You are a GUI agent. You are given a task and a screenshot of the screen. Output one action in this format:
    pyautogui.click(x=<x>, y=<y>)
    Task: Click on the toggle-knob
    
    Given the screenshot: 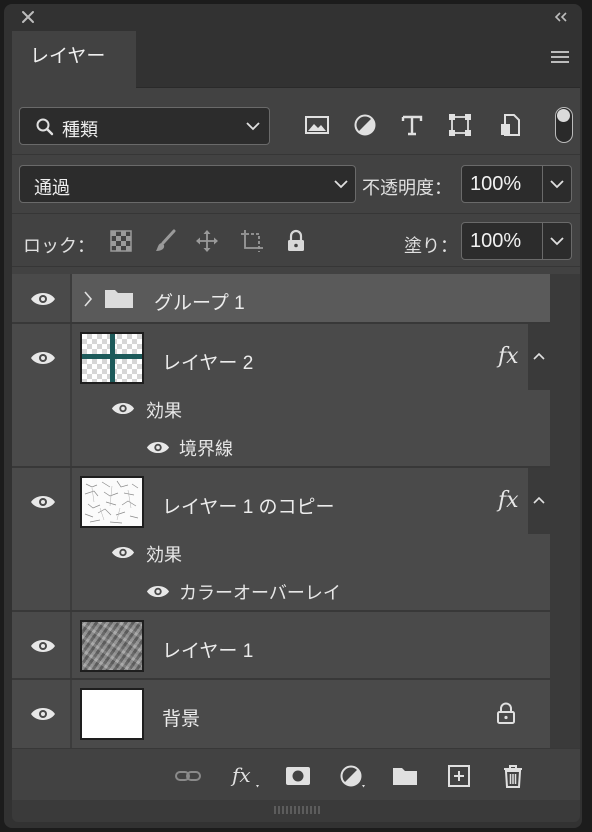 What is the action you would take?
    pyautogui.click(x=563, y=115)
    